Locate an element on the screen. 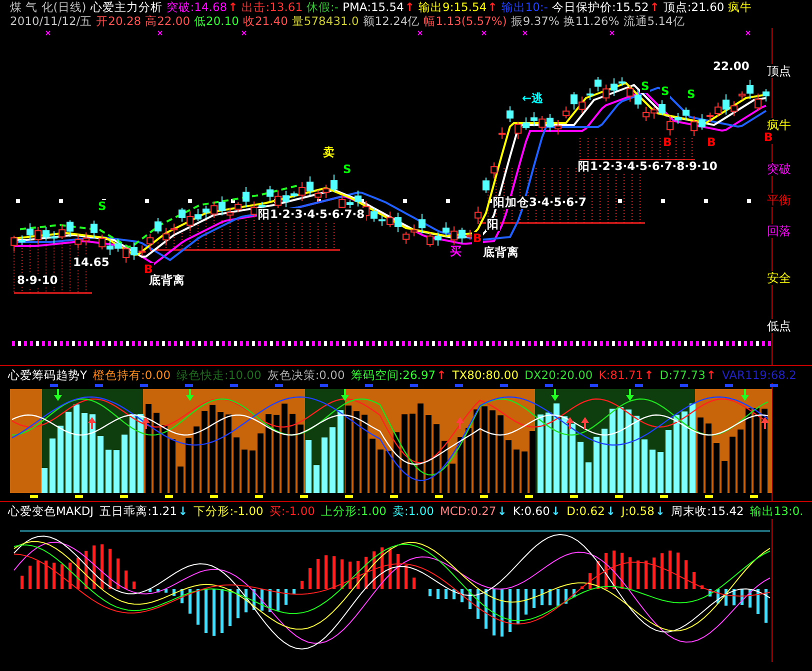  indicator-readout: PMA:15.54 is located at coordinates (373, 7).